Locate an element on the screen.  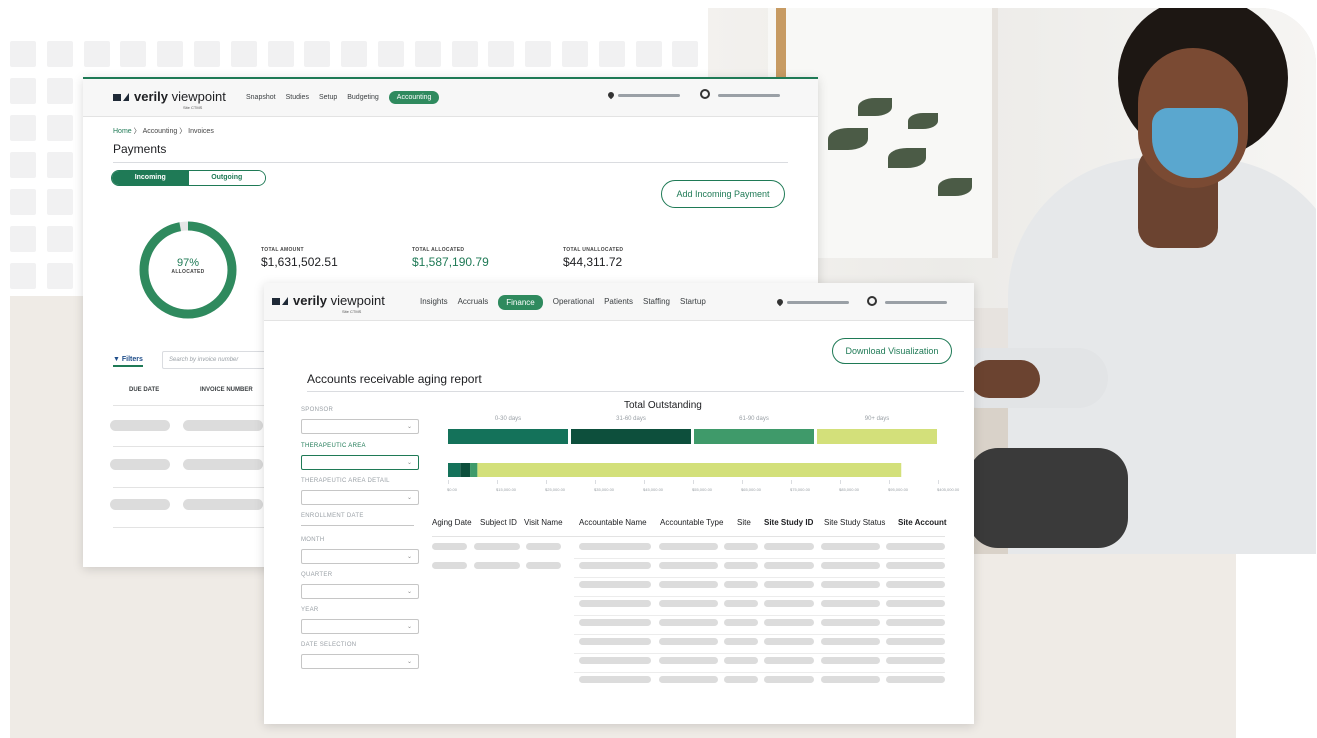
x-tick-label: $15,000.00 is located at coordinates (506, 489).